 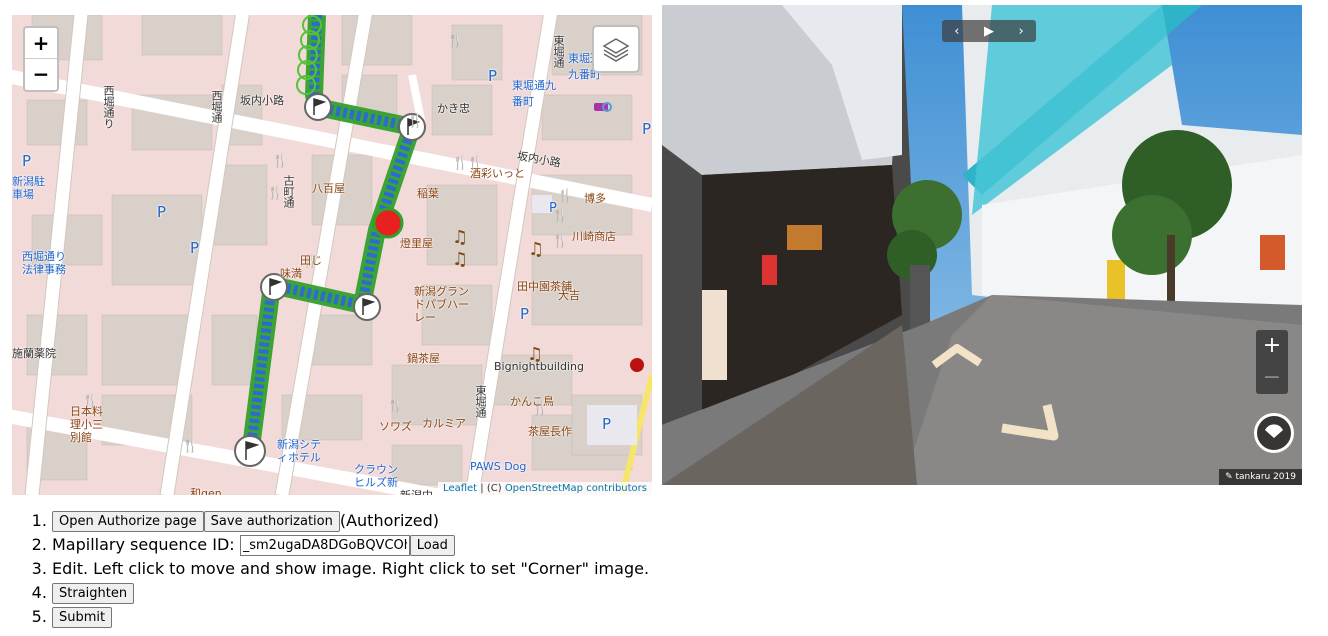 I want to click on open-authorize-page-button: Open Authorize page, so click(x=128, y=521).